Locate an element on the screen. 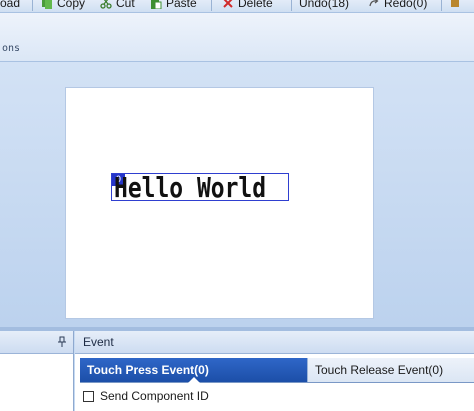  ribbon-group-label: ons is located at coordinates (11, 48).